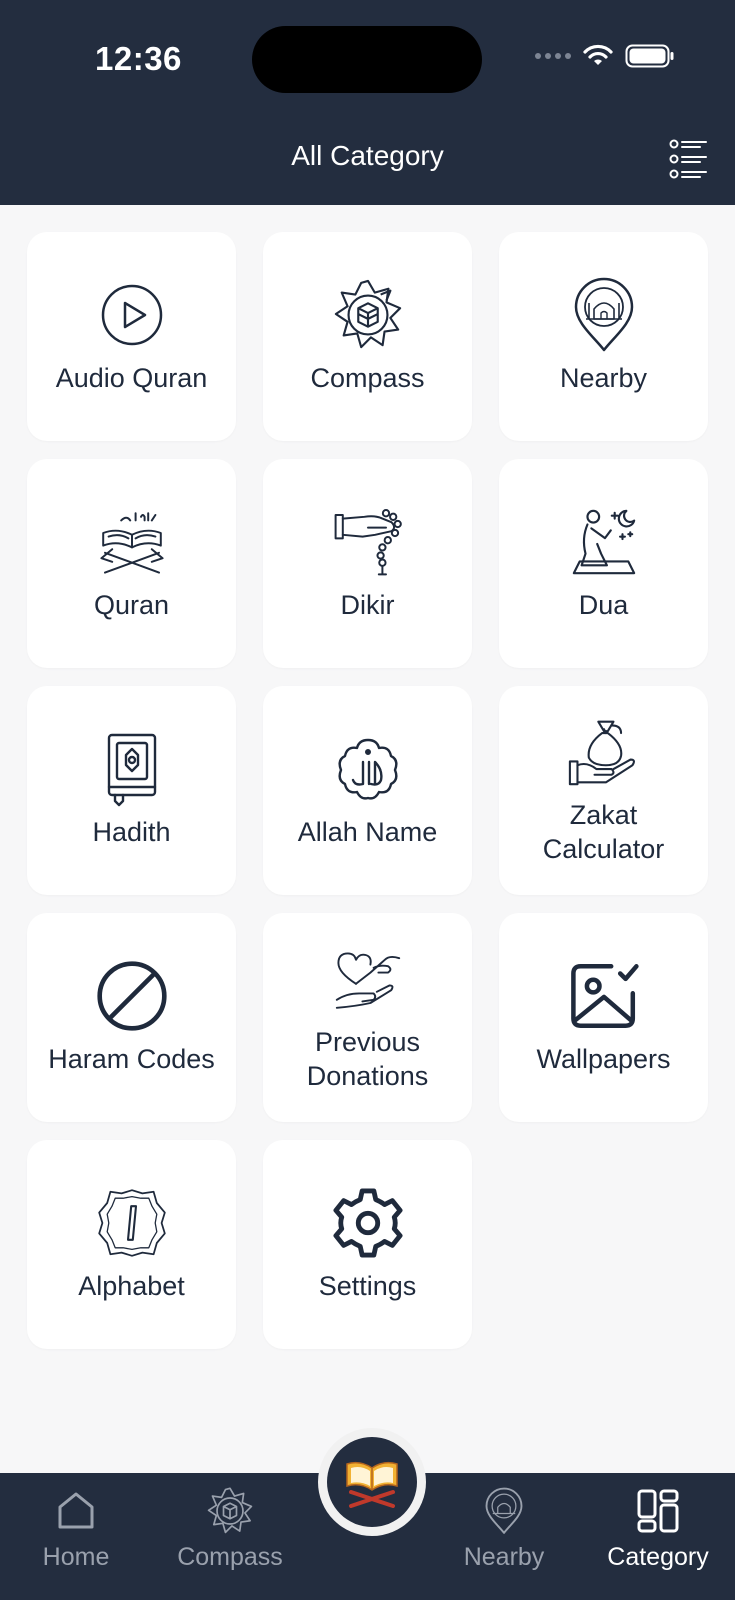 The image size is (735, 1600). I want to click on home-icon, so click(76, 1510).